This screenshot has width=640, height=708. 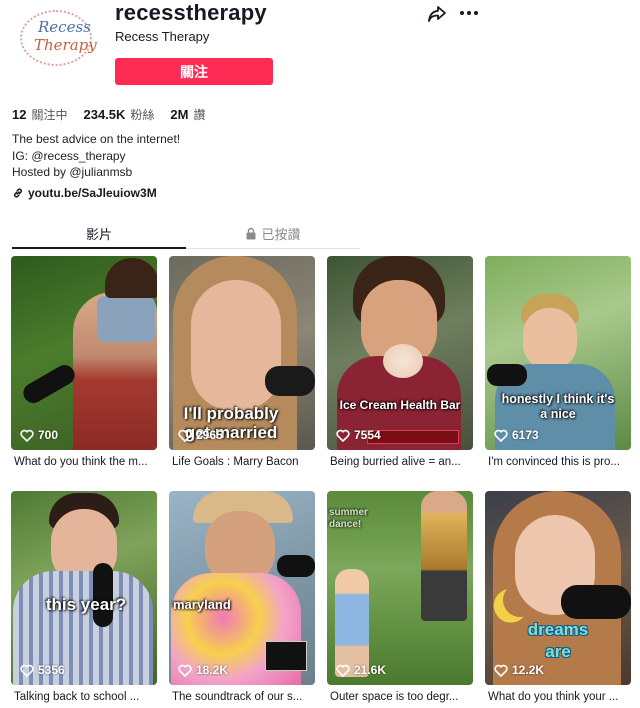 I want to click on video-overlay-text: Ice Cream Health Bar, so click(x=400, y=405).